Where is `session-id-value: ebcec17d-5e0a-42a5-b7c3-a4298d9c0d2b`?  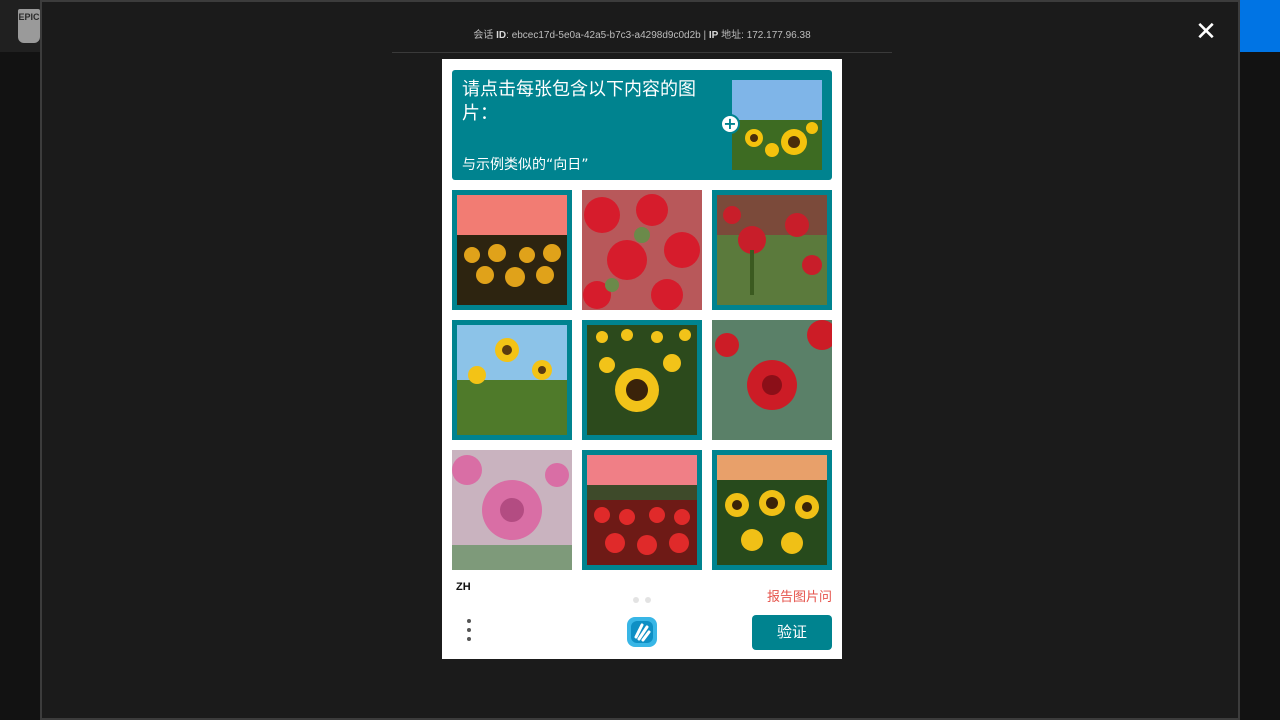 session-id-value: ebcec17d-5e0a-42a5-b7c3-a4298d9c0d2b is located at coordinates (606, 35).